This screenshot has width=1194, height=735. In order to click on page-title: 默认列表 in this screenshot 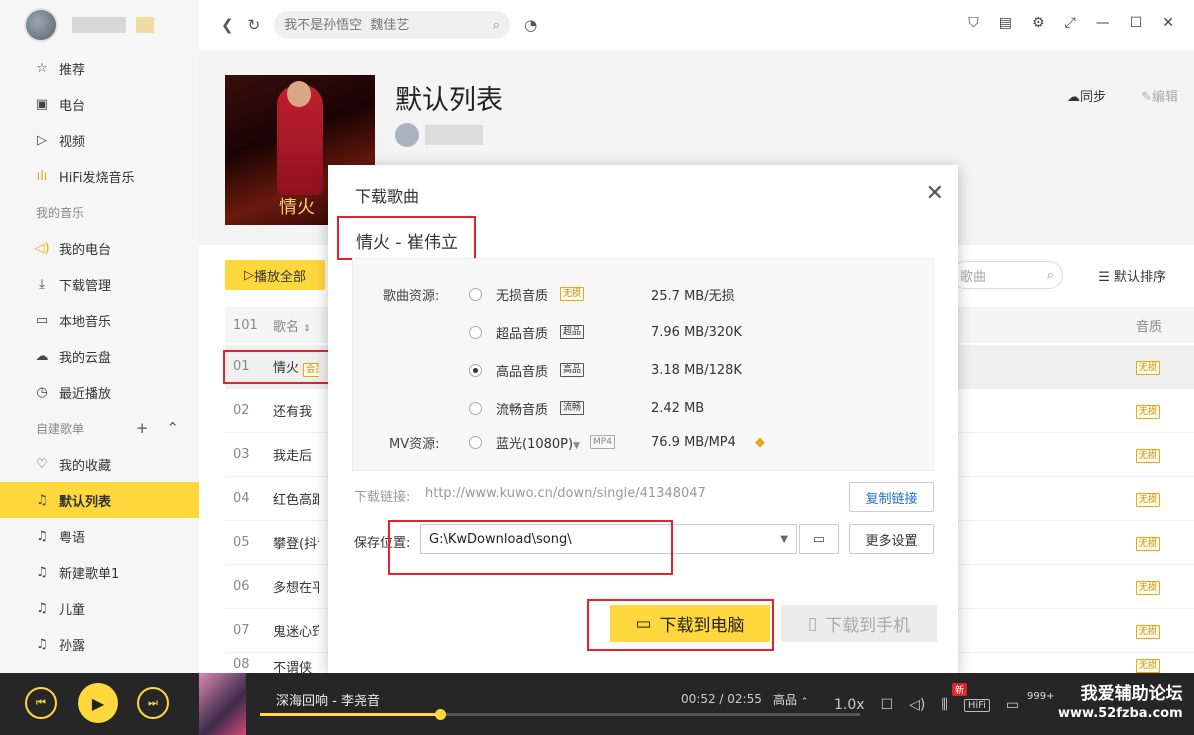, I will do `click(449, 100)`.